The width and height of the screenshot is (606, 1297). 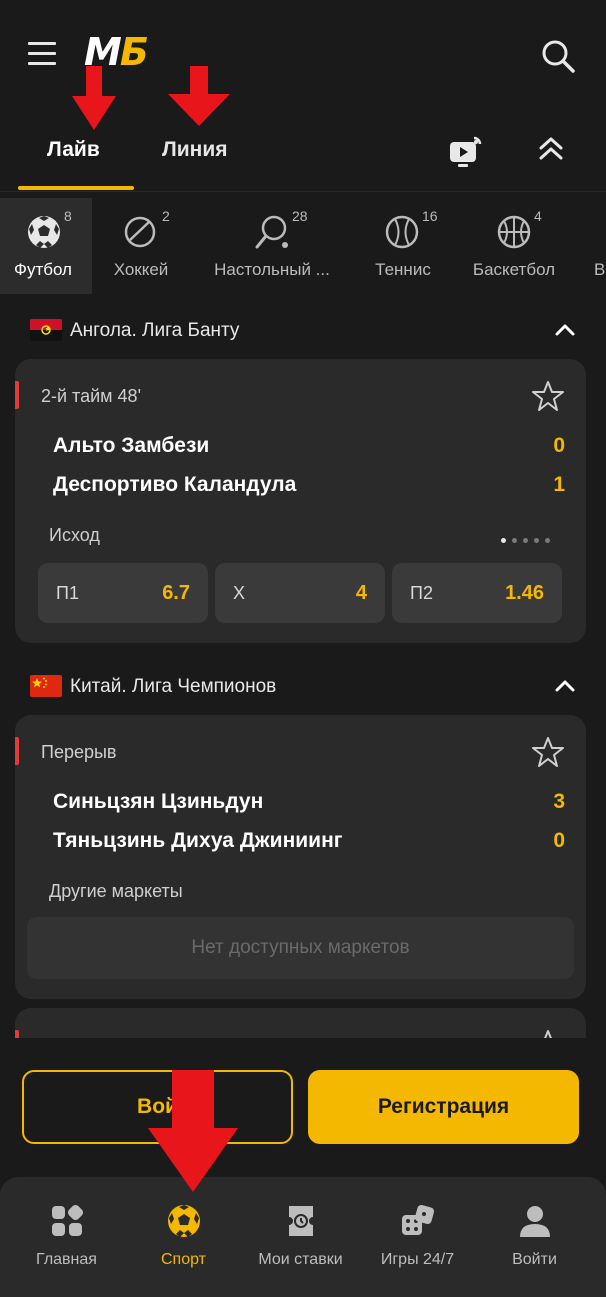 I want to click on nav-label: Игры 24/7, so click(x=417, y=1259).